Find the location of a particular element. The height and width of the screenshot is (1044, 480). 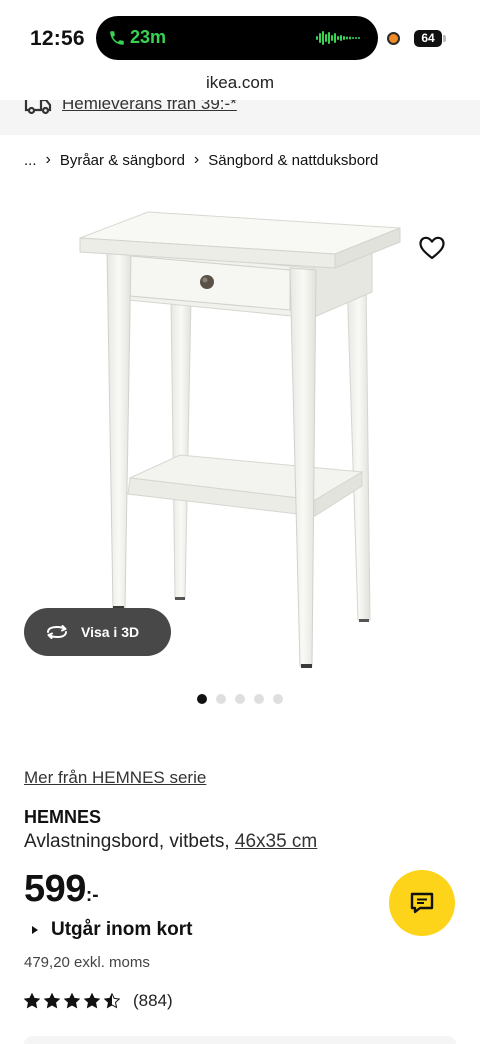

battery-tip is located at coordinates (444, 38).